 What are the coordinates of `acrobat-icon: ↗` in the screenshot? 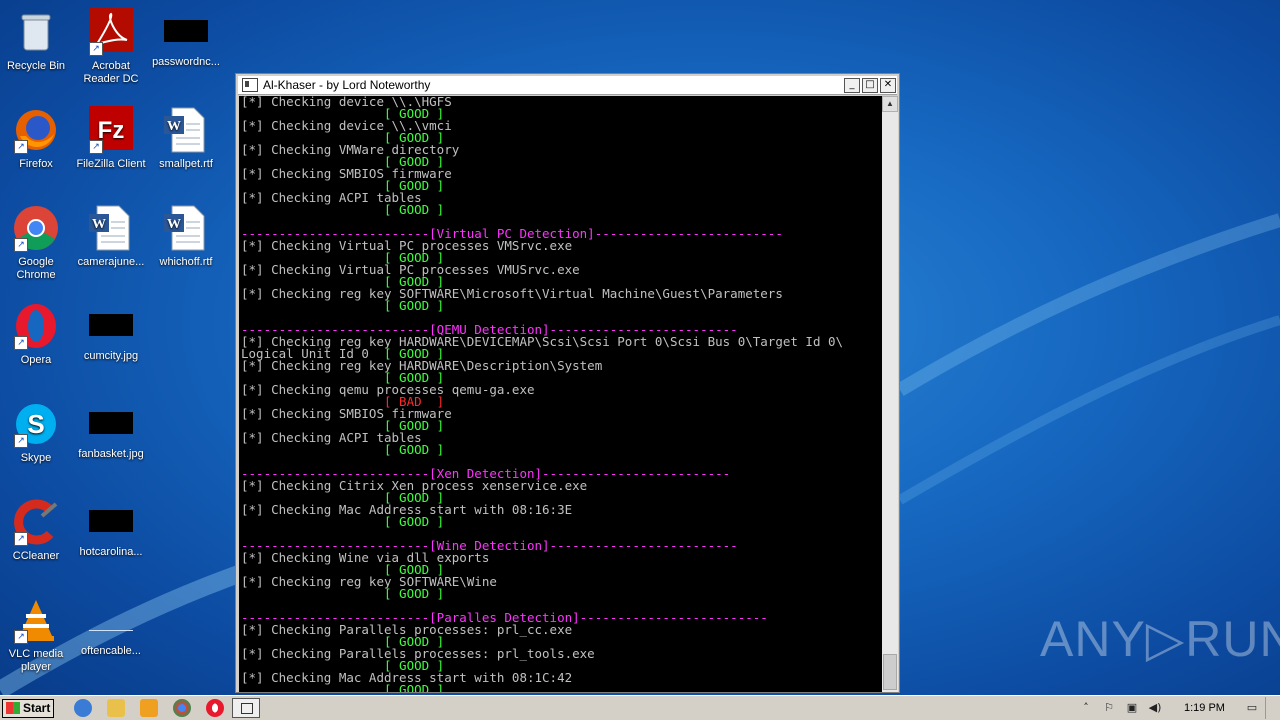 It's located at (111, 32).